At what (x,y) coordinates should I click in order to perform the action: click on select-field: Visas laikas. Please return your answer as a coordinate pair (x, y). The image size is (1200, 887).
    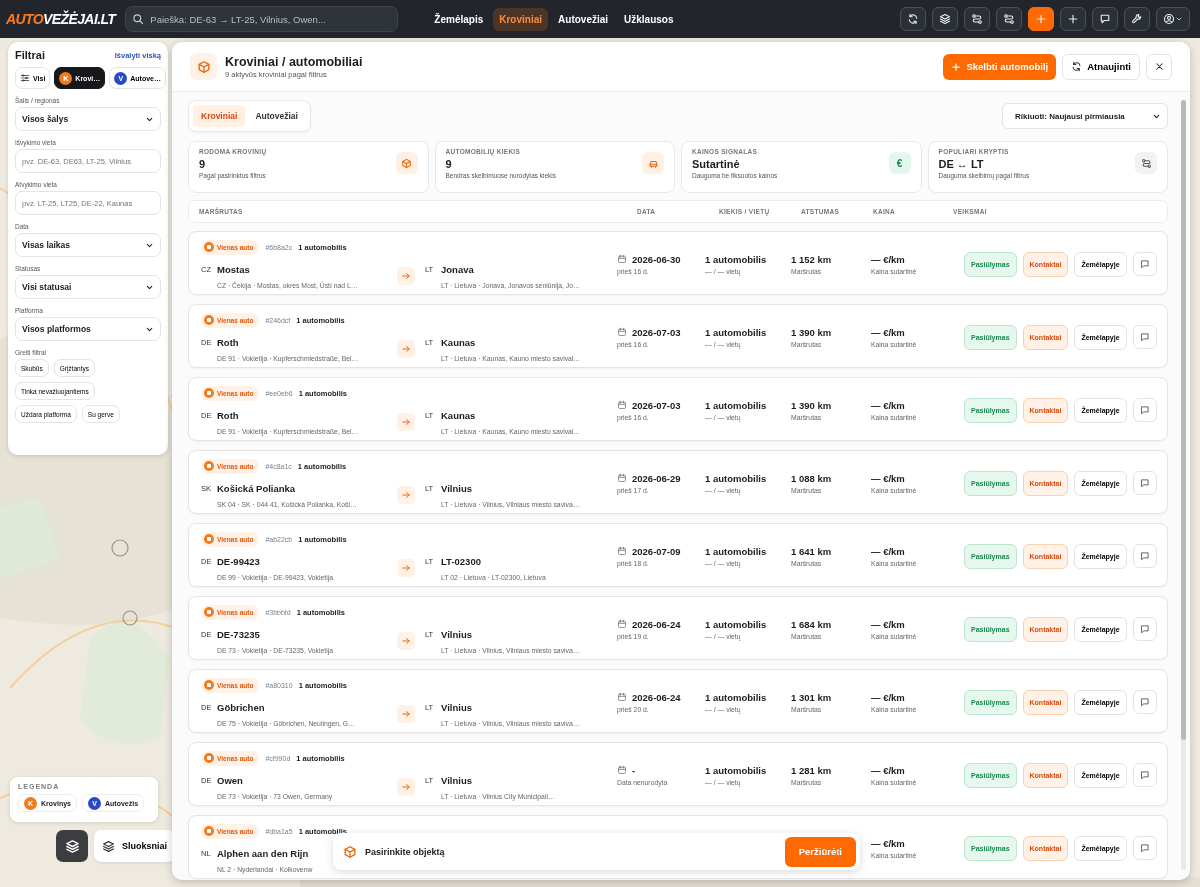
    Looking at the image, I should click on (88, 245).